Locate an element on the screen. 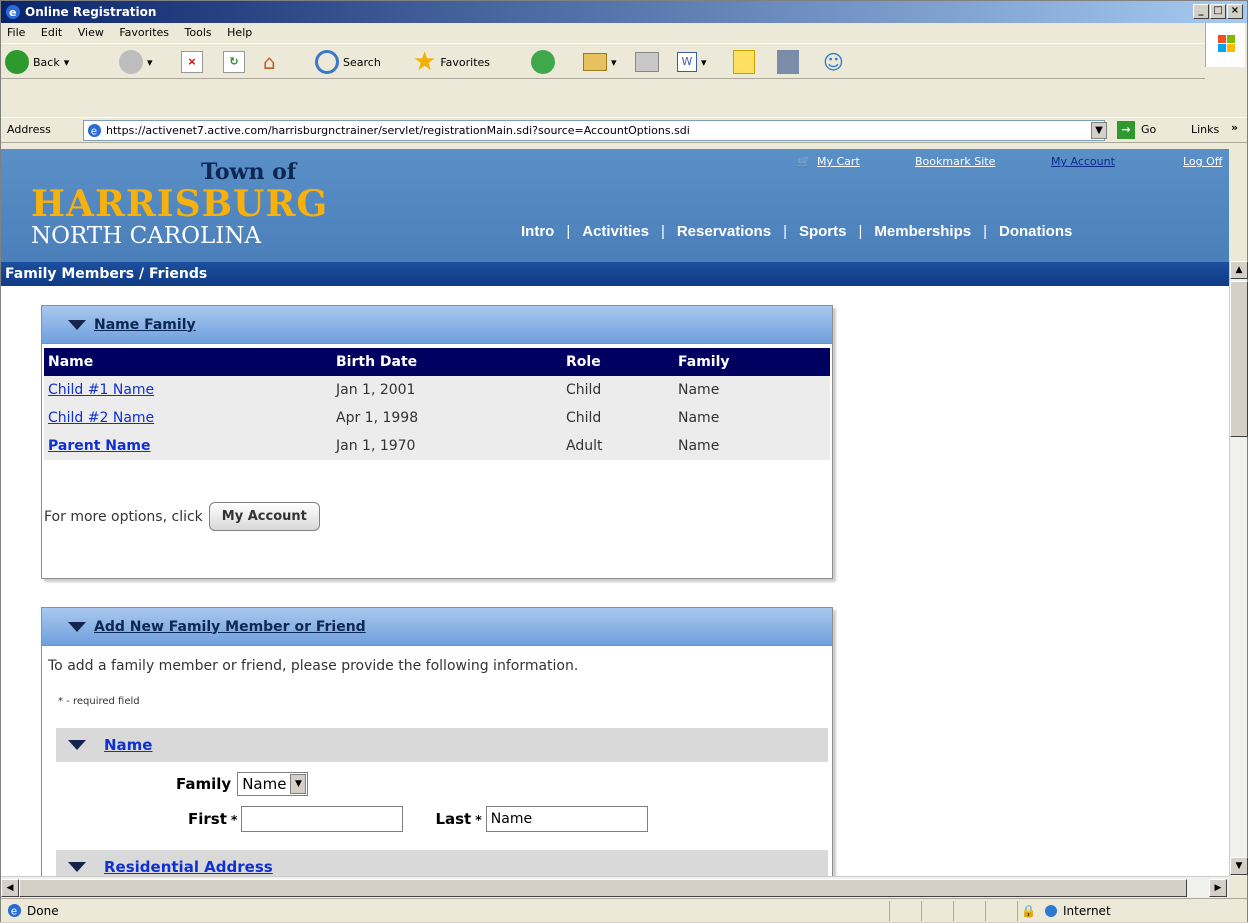 The width and height of the screenshot is (1248, 923). table-row: Child #2 Name Apr 1, 1998 Child Name is located at coordinates (437, 418).